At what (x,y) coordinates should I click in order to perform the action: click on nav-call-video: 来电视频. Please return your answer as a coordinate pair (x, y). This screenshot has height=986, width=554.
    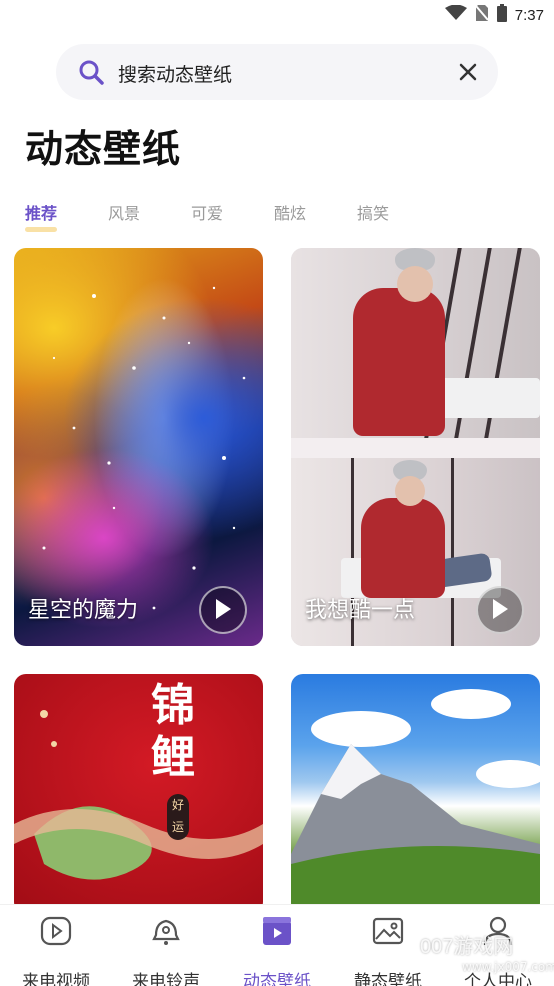
    Looking at the image, I should click on (56, 950).